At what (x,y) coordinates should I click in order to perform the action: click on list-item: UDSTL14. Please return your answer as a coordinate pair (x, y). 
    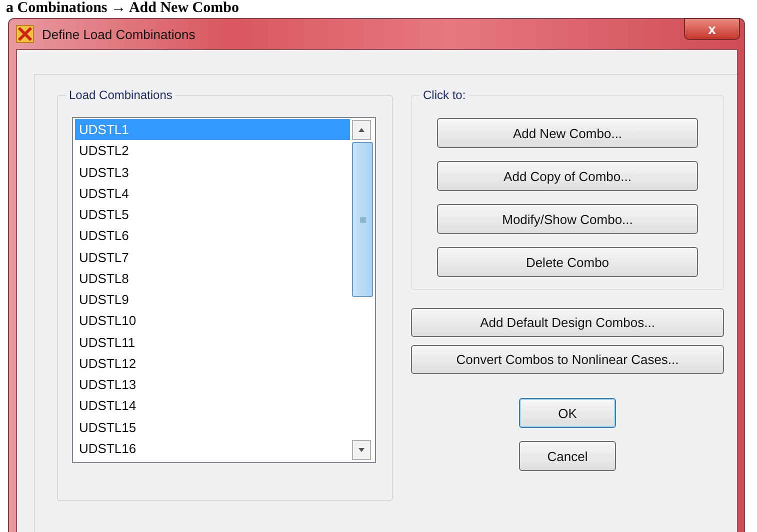
    Looking at the image, I should click on (212, 405).